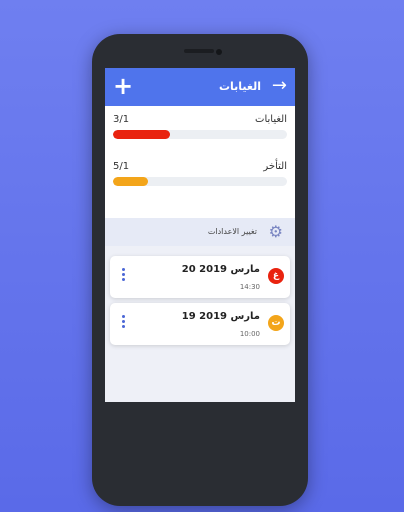 This screenshot has width=404, height=512. What do you see at coordinates (200, 162) in the screenshot?
I see `stats-panel: الغيابات 3/1 التأخر 5/1` at bounding box center [200, 162].